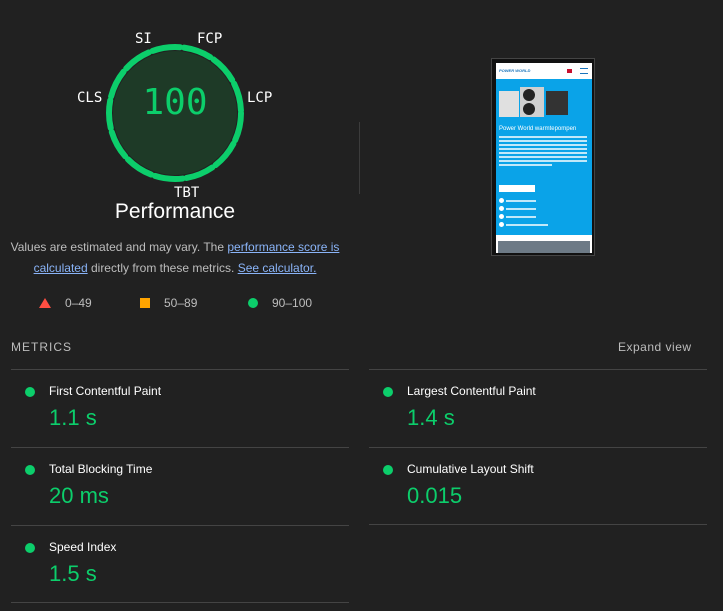  What do you see at coordinates (180, 408) in the screenshot?
I see `metric-first-contentful-paint: First Contentful Paint 1.1 s` at bounding box center [180, 408].